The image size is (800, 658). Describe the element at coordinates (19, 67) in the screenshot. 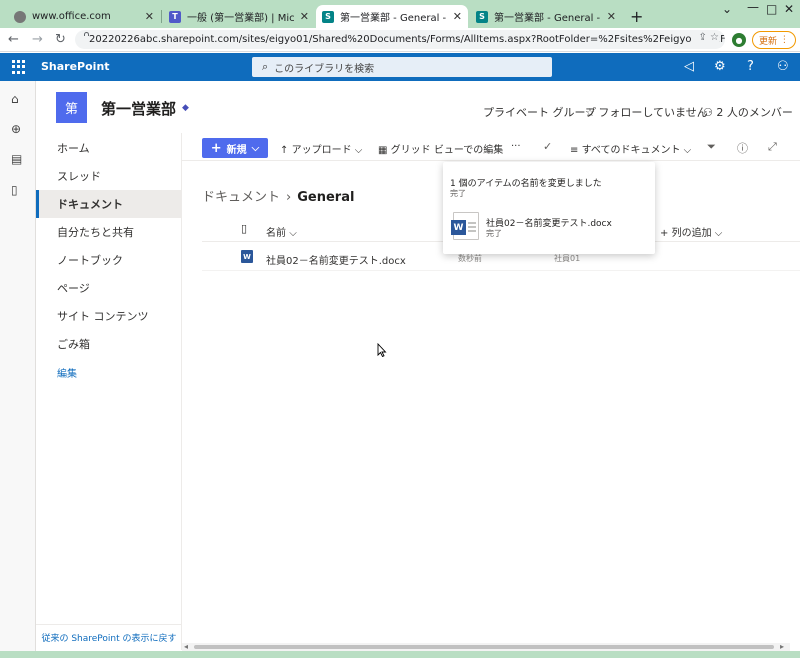

I see `app-launcher-icon` at that location.